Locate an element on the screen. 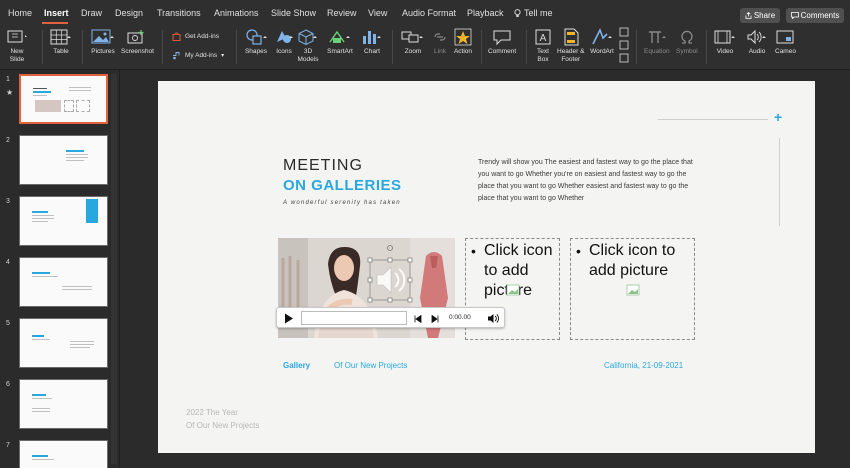 This screenshot has width=850, height=468. wordart-icon is located at coordinates (602, 36).